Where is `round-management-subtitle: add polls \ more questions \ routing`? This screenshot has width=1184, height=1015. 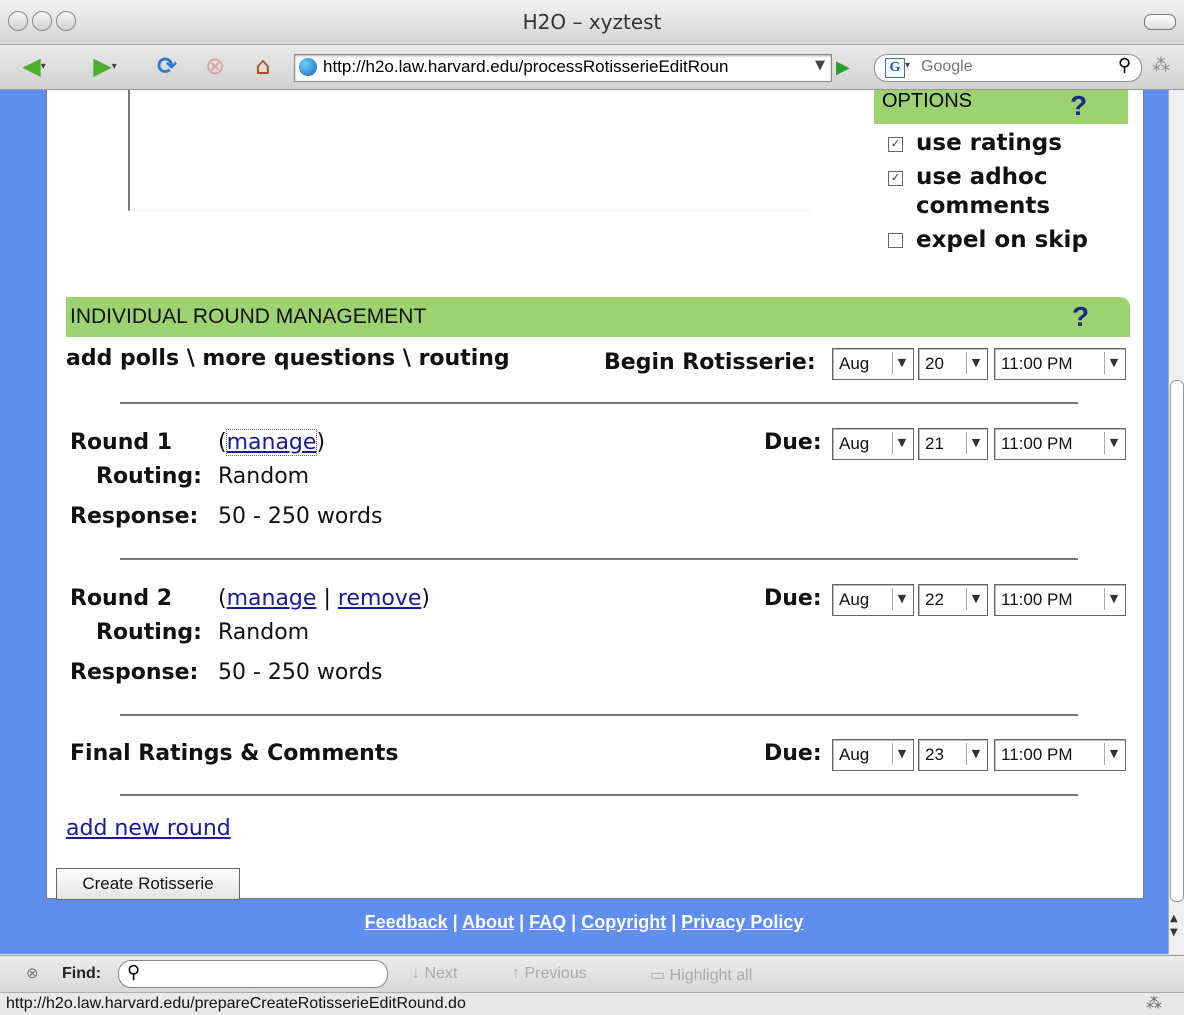 round-management-subtitle: add polls \ more questions \ routing is located at coordinates (288, 358).